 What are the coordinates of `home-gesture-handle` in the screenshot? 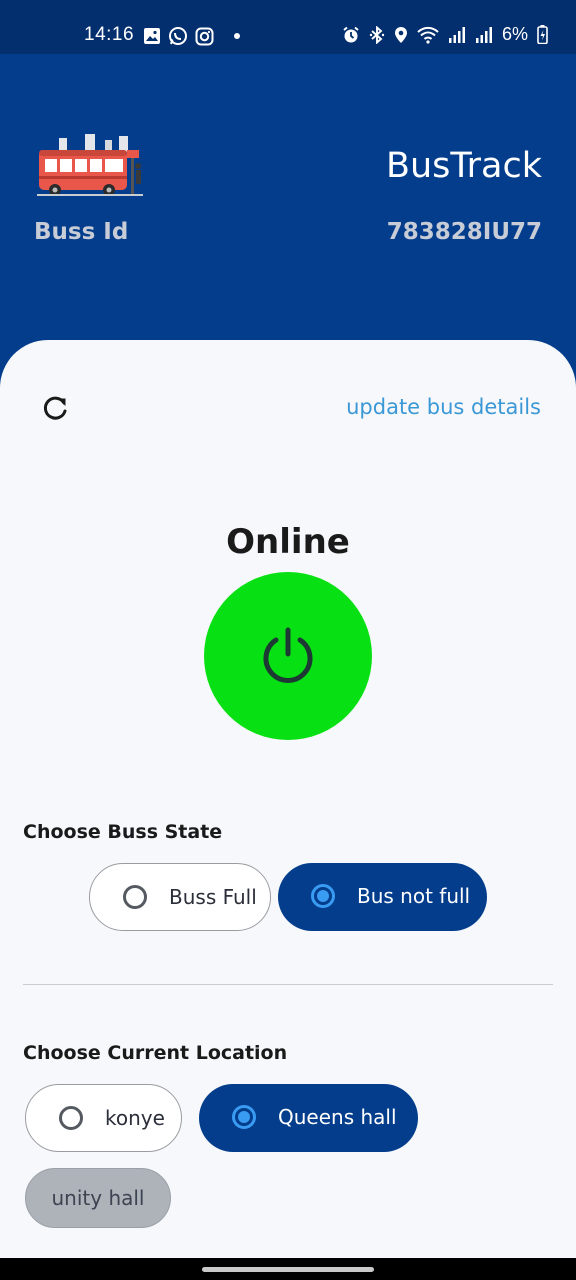 It's located at (288, 1269).